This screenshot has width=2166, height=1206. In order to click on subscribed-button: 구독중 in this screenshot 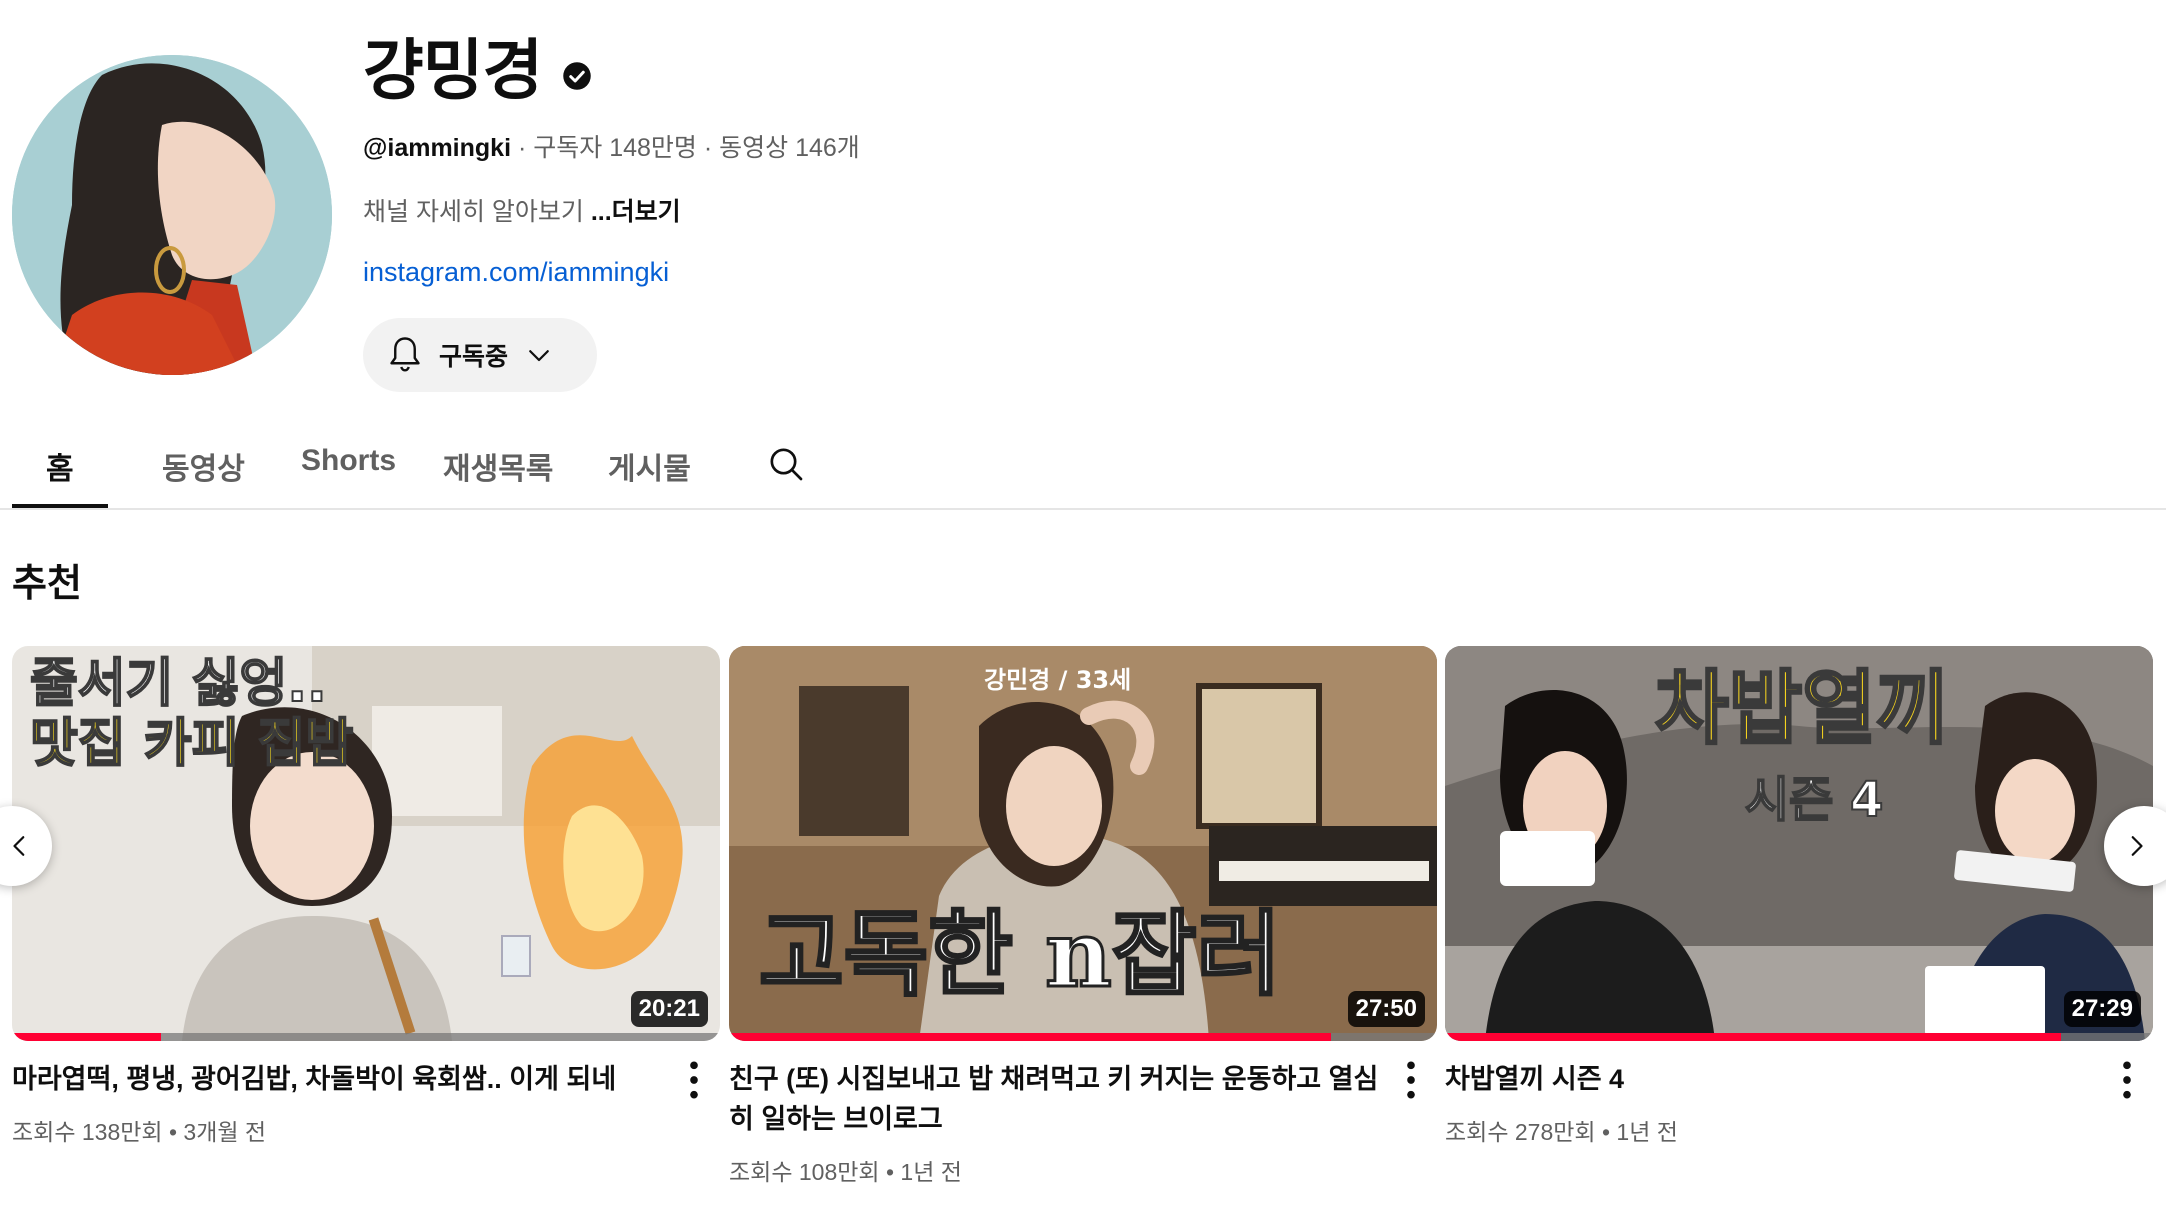, I will do `click(480, 355)`.